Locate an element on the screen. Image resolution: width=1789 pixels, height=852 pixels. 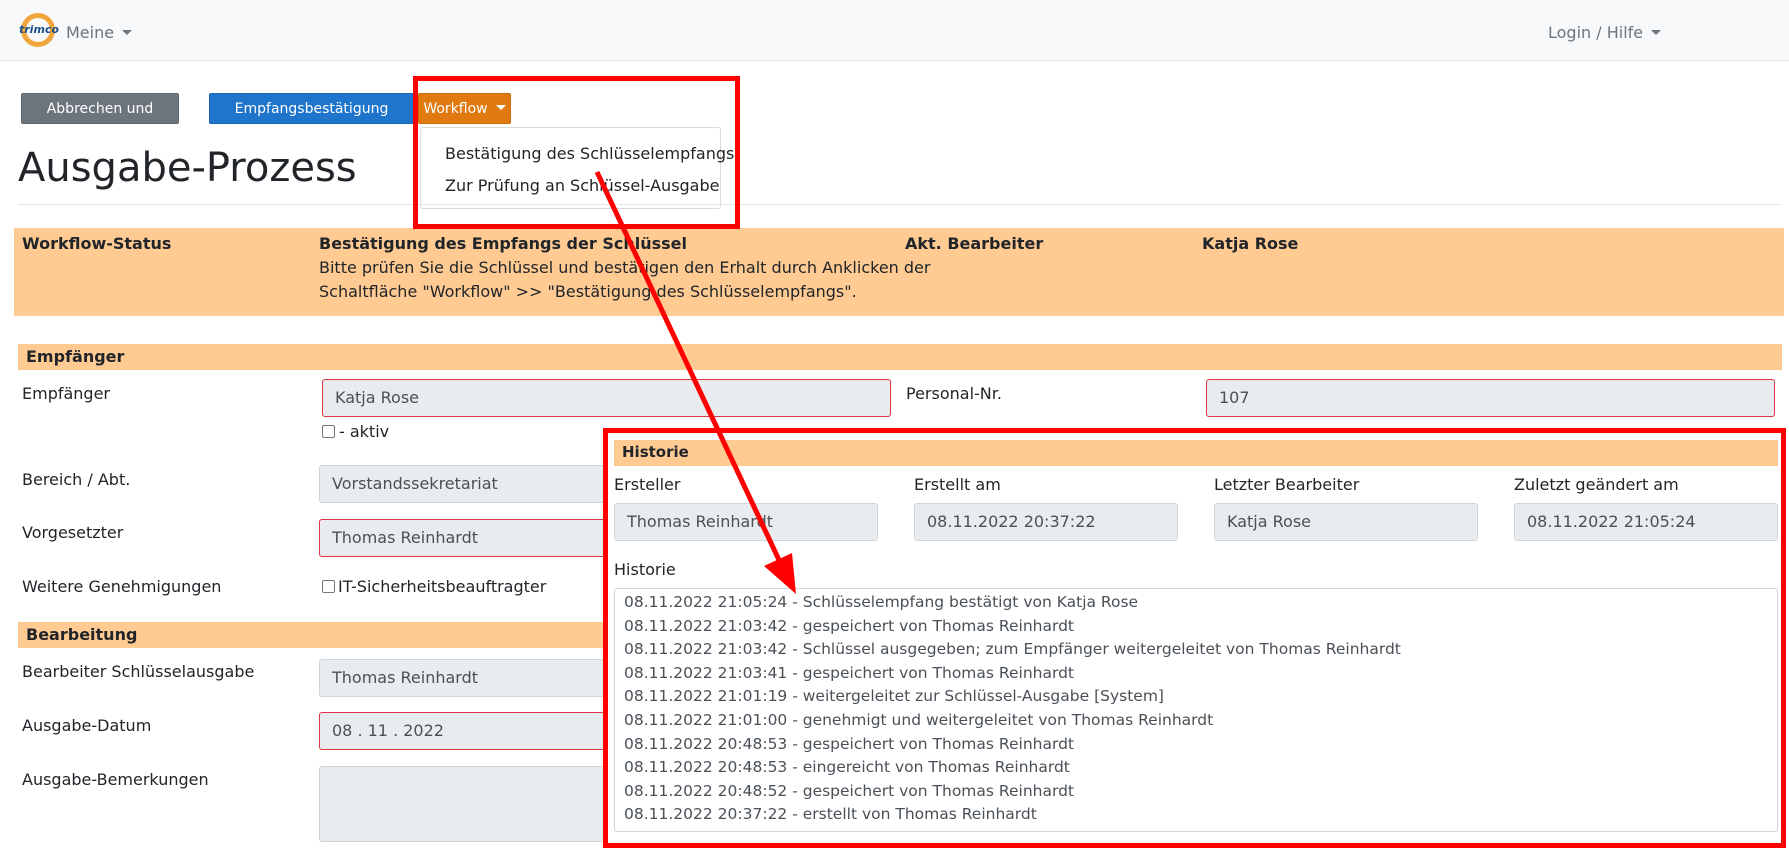
annotation-arrow-head is located at coordinates (780, 573).